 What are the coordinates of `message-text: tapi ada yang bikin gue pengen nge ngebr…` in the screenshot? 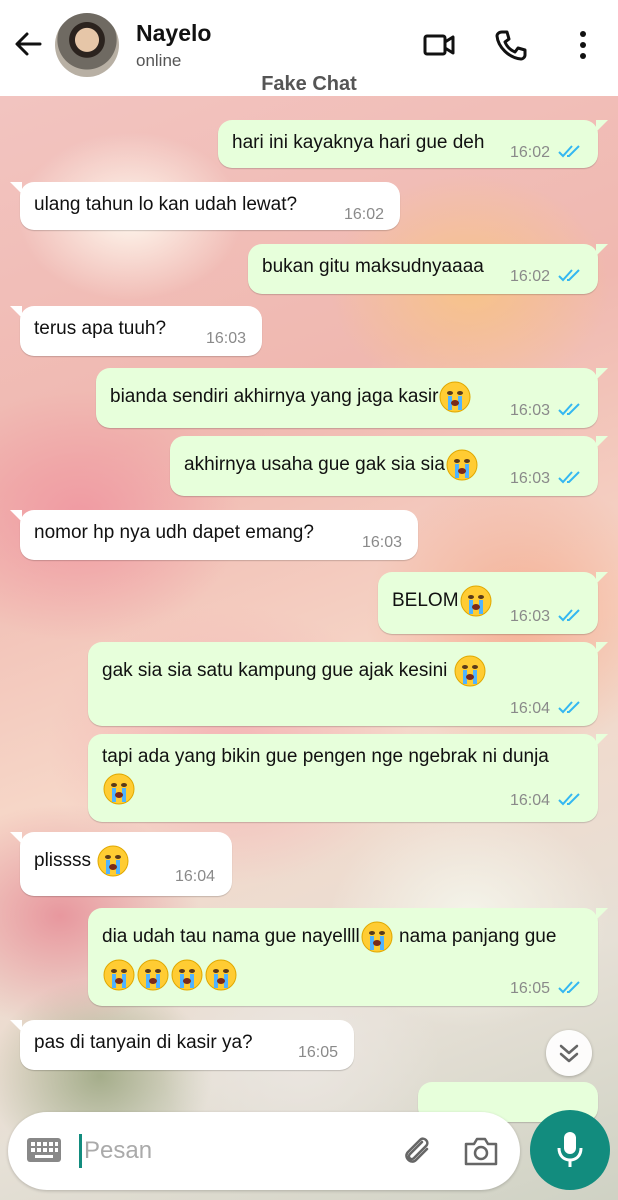 It's located at (325, 756).